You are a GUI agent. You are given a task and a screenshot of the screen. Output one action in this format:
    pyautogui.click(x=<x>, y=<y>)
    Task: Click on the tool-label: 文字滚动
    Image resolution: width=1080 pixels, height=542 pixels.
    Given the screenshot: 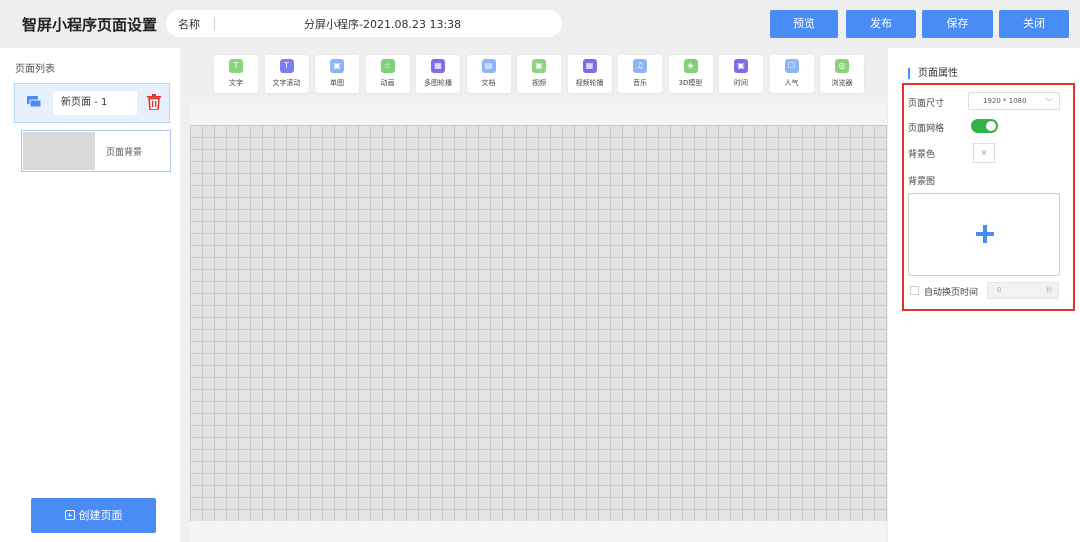 What is the action you would take?
    pyautogui.click(x=286, y=83)
    